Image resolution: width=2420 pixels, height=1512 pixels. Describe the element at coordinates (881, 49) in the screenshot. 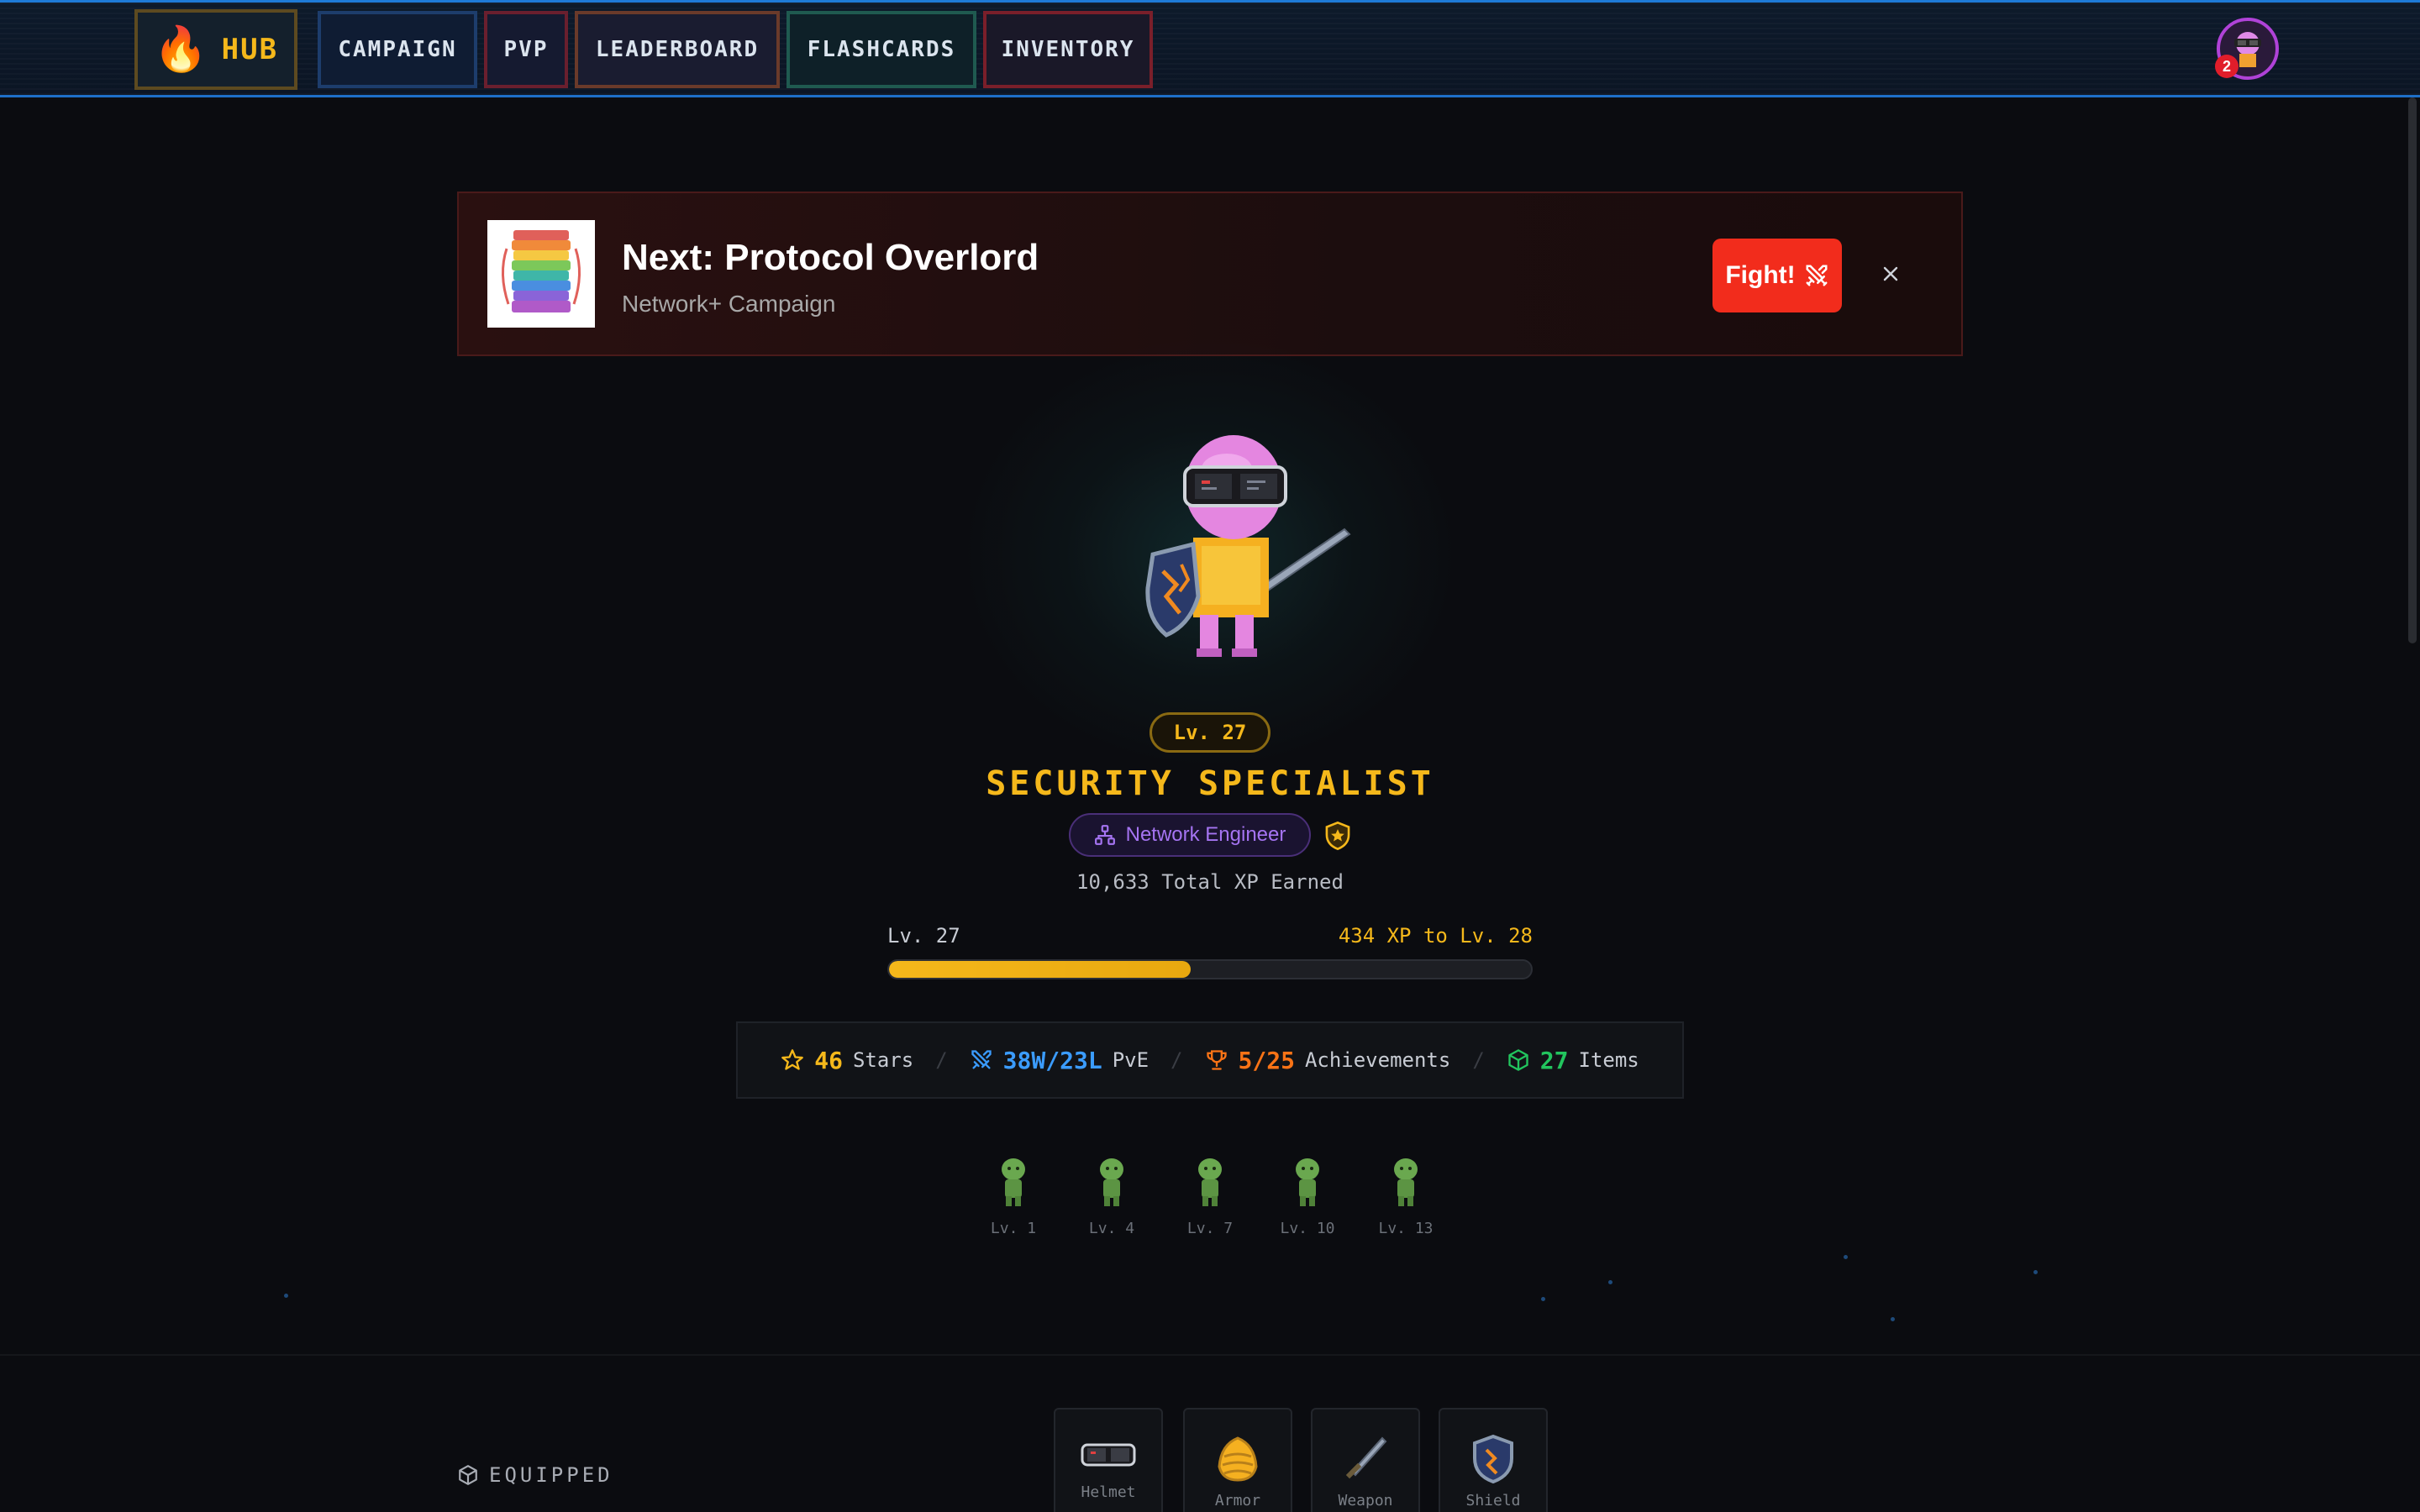

I see `nav-flashcards: FLASHCARDS` at that location.